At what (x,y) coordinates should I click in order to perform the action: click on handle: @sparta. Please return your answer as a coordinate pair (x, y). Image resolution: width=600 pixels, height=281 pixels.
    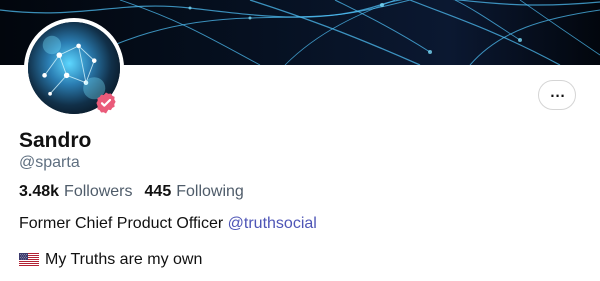
    Looking at the image, I should click on (49, 162).